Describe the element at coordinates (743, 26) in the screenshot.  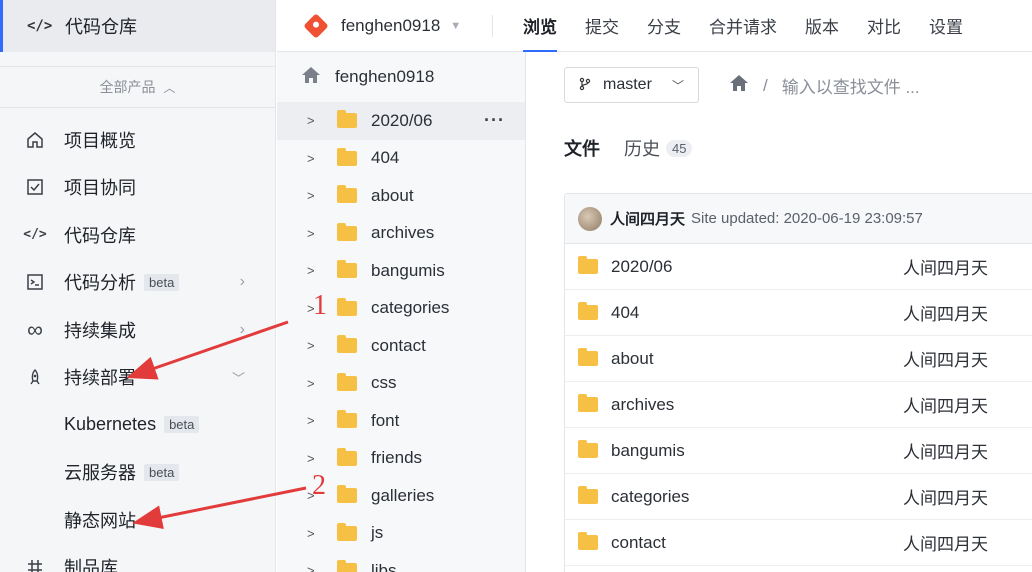
I see `tab-merge-requests: 合并请求` at that location.